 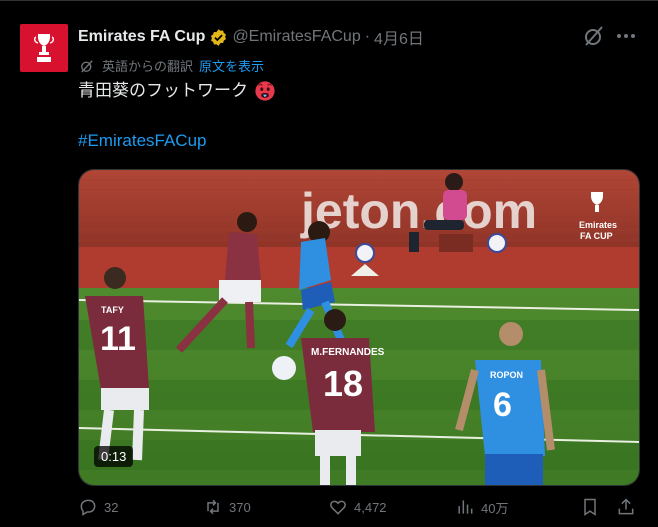 I want to click on tweet-text: 青田葵のフットワーク, so click(x=163, y=90).